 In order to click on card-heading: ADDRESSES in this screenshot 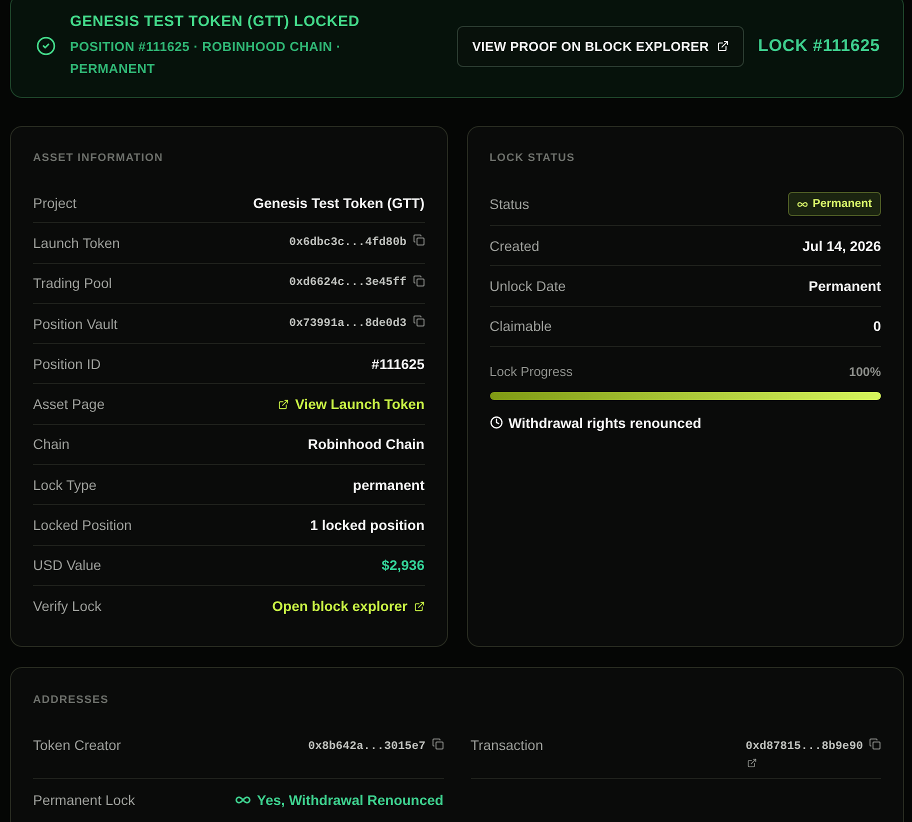, I will do `click(71, 700)`.